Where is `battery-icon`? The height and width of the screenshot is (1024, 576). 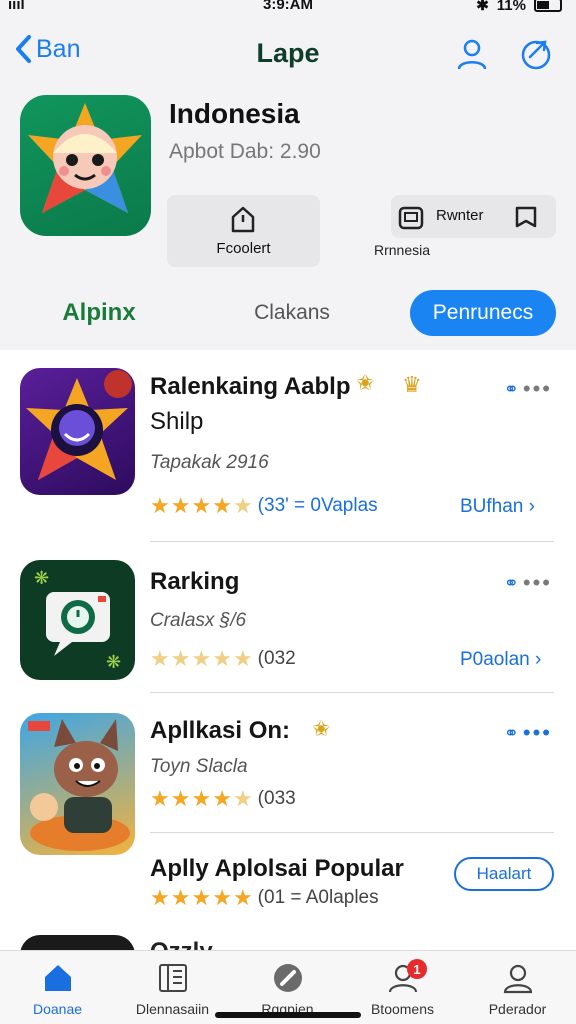
battery-icon is located at coordinates (548, 6).